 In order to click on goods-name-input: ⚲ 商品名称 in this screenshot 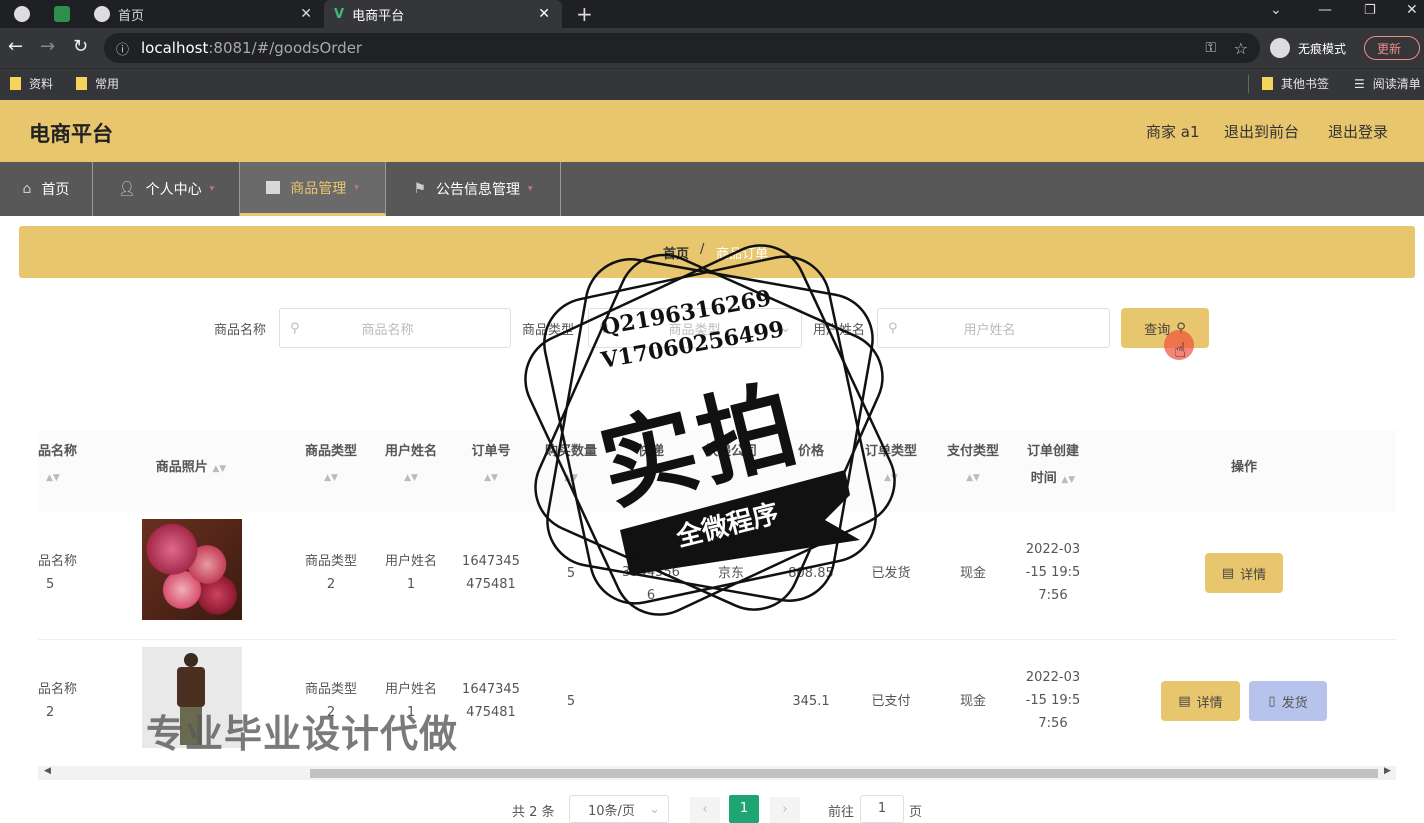, I will do `click(395, 328)`.